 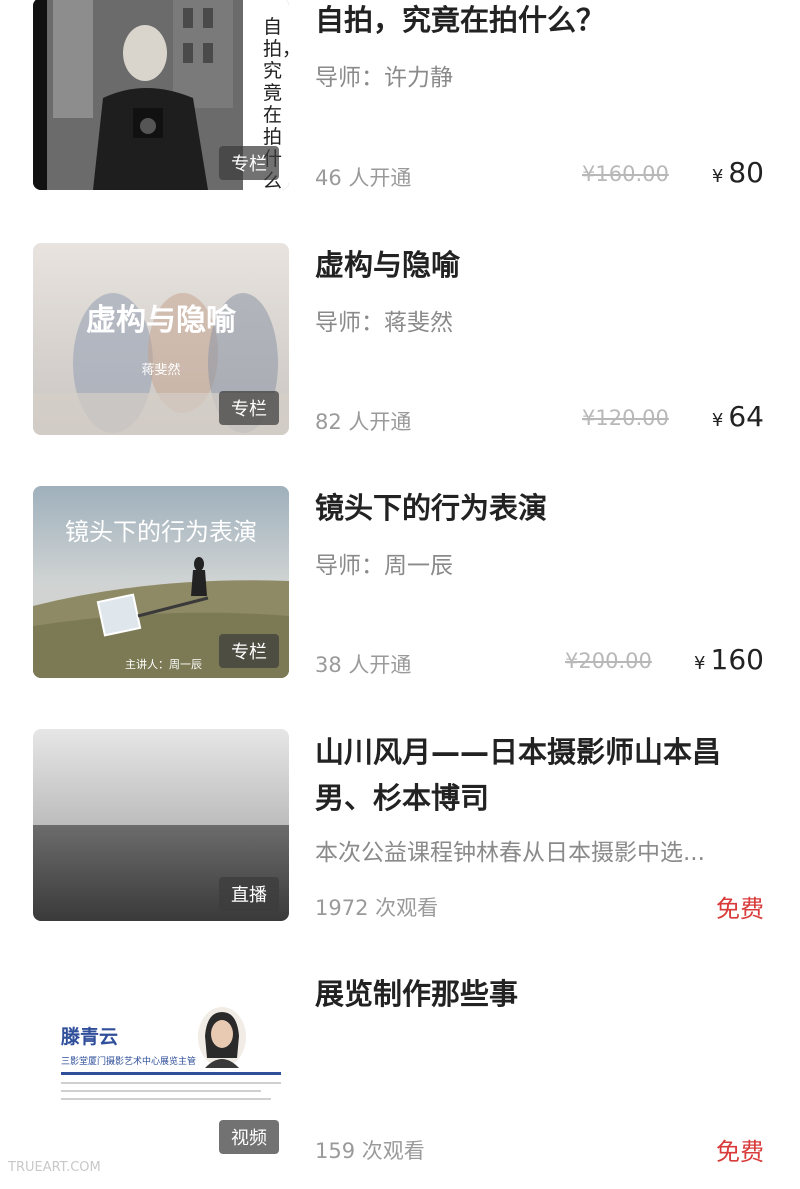 What do you see at coordinates (384, 323) in the screenshot?
I see `mentor-name: 导师：蒋斐然` at bounding box center [384, 323].